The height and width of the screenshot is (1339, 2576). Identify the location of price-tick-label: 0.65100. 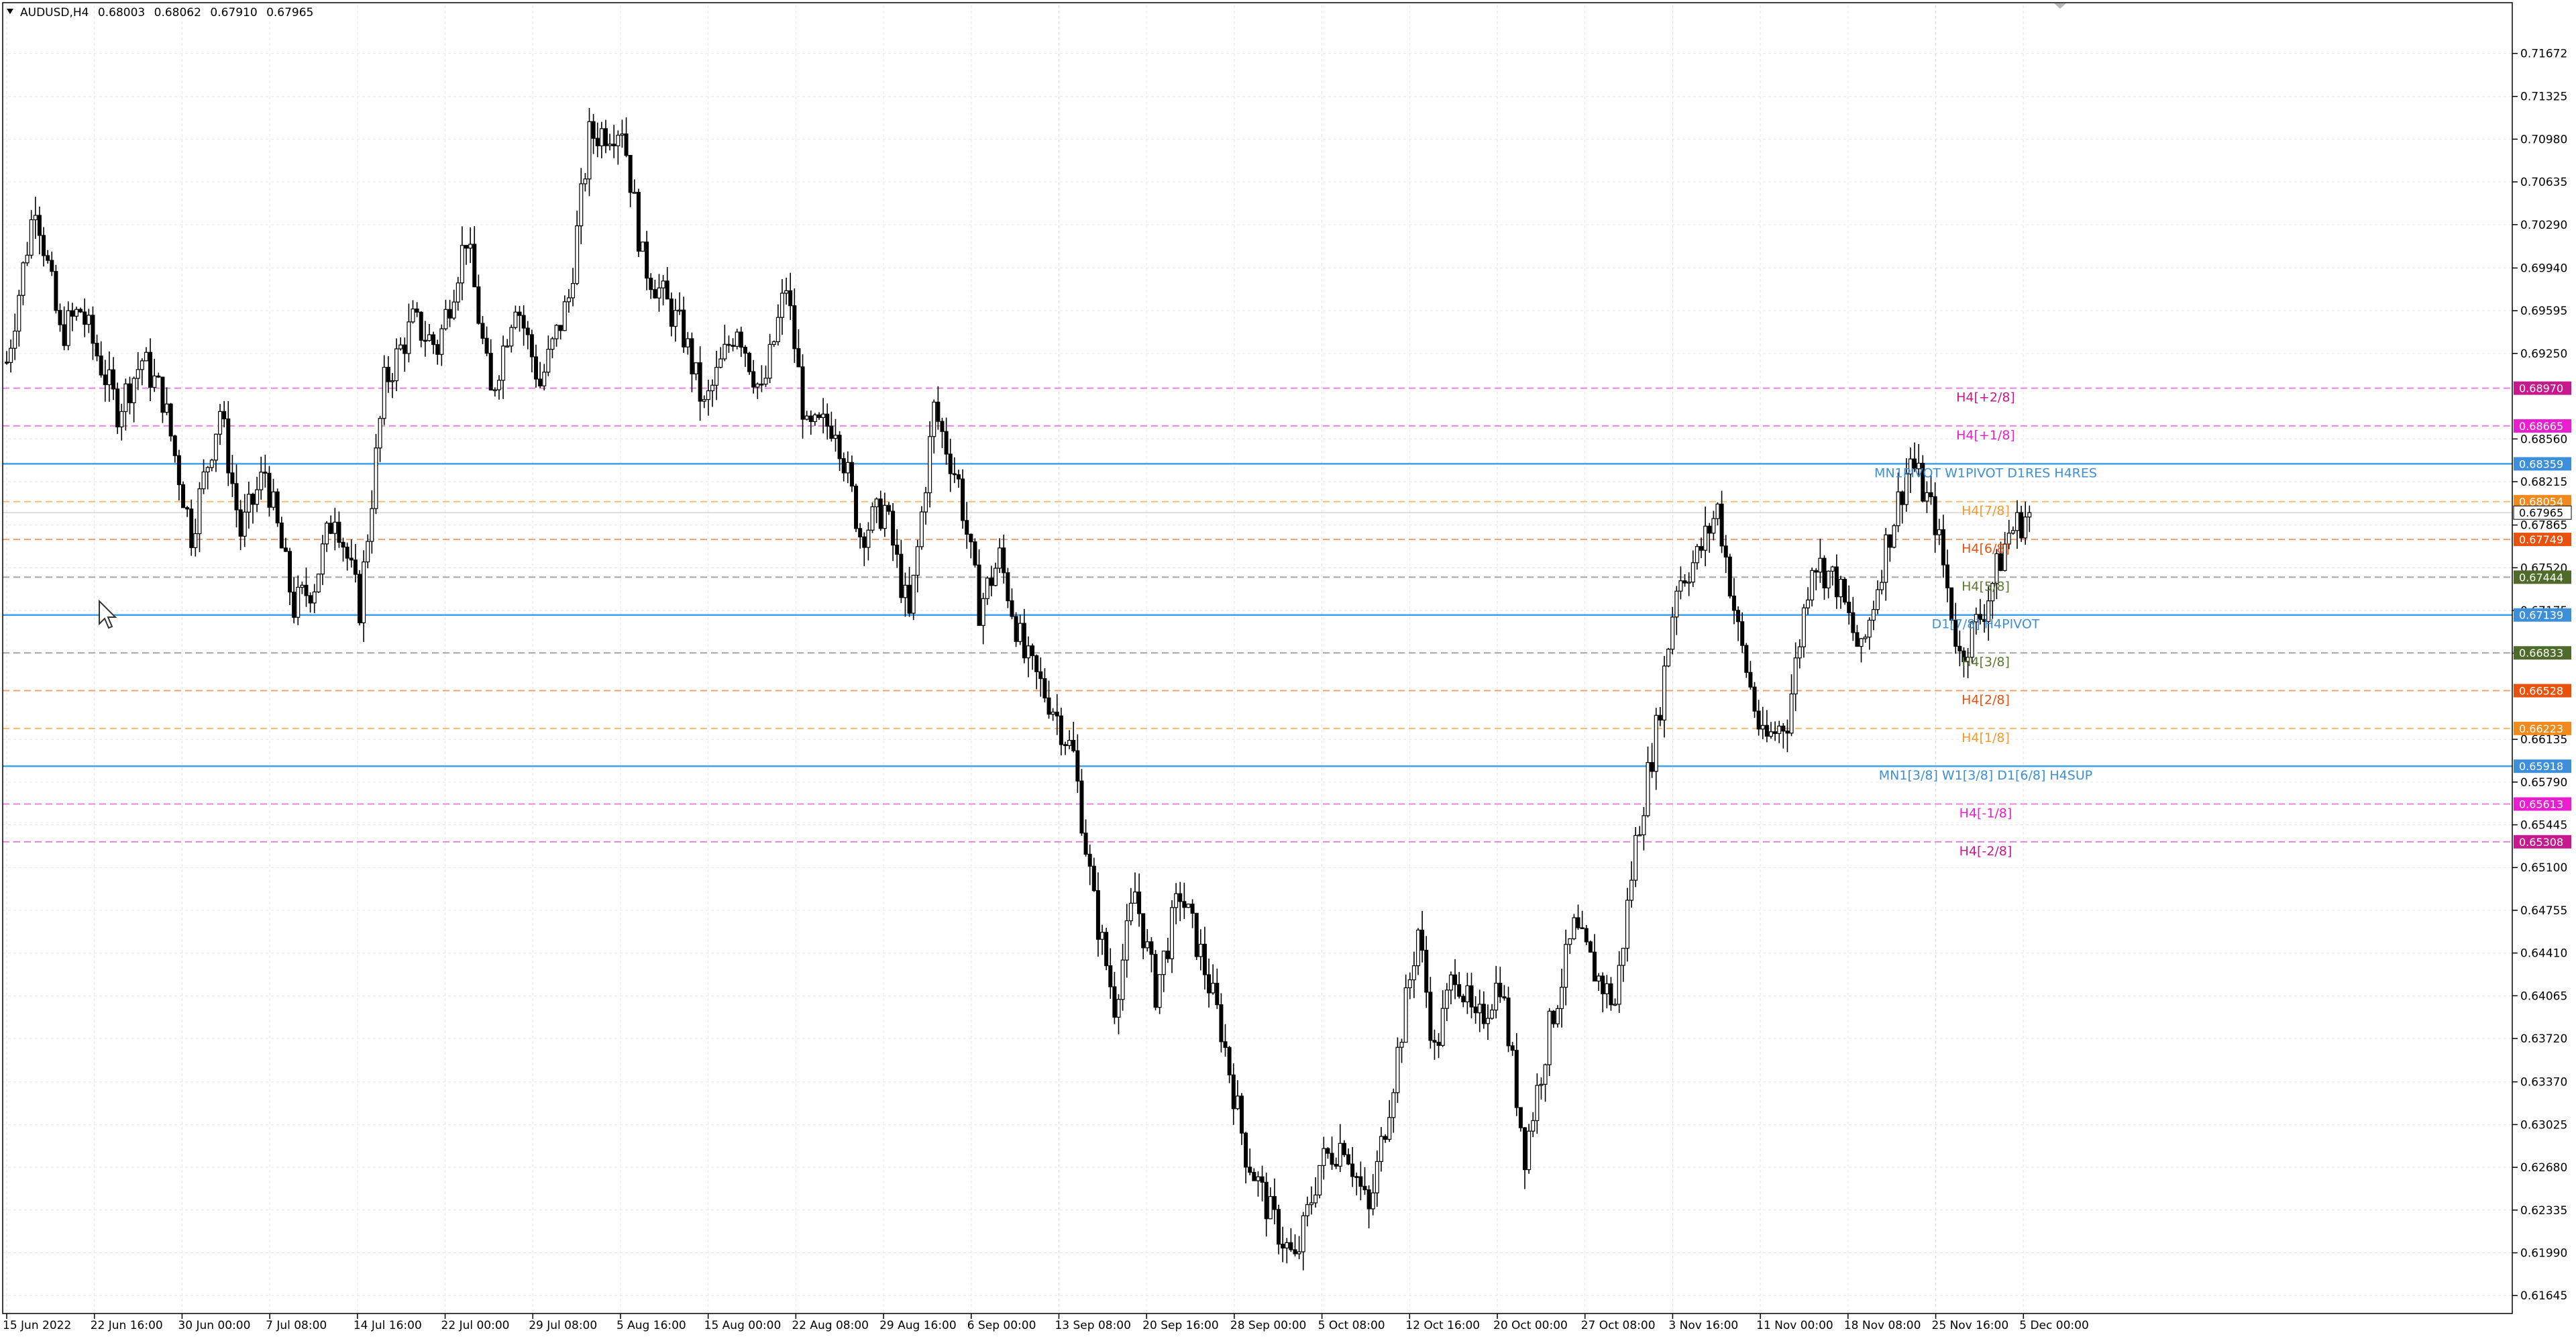
(2543, 868).